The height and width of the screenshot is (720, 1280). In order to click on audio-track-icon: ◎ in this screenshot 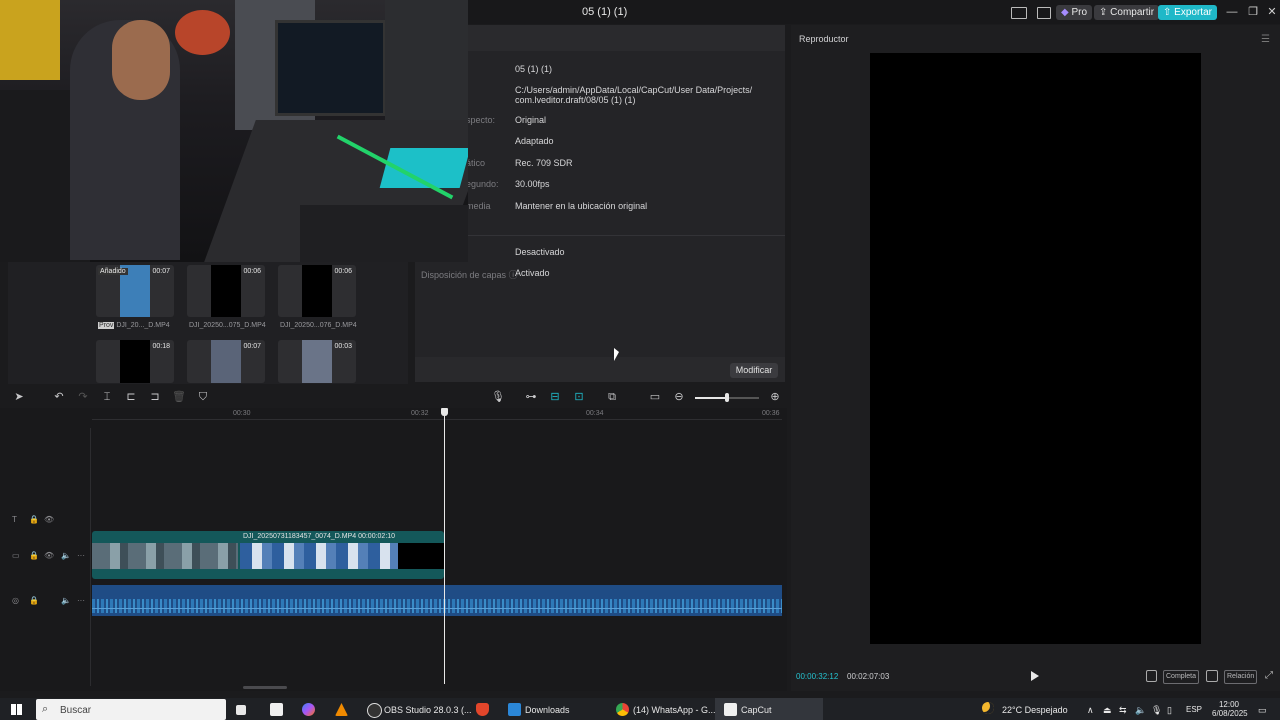, I will do `click(15, 600)`.